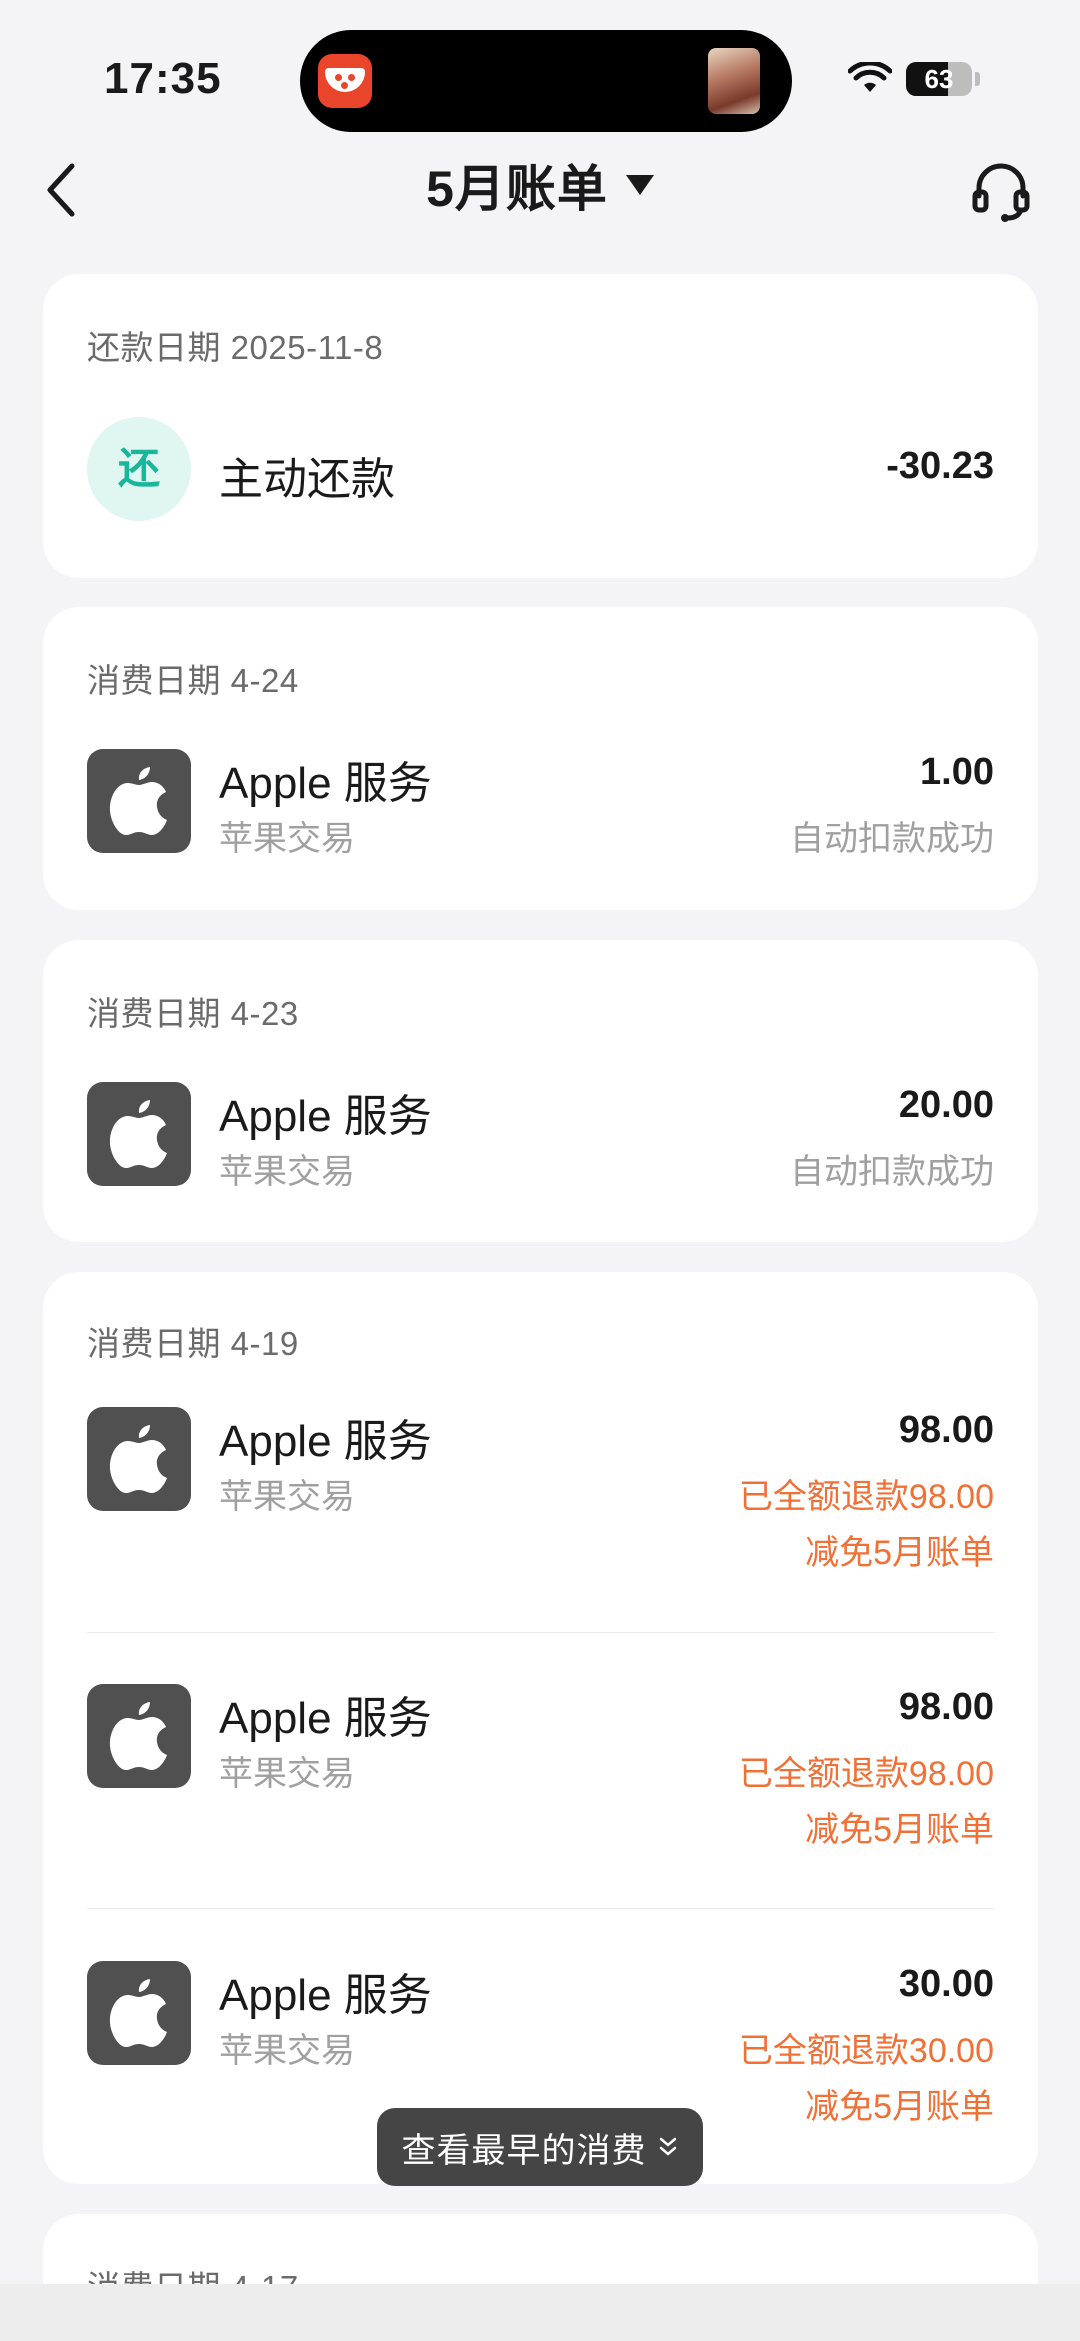  What do you see at coordinates (193, 1013) in the screenshot?
I see `purchase-date: 消费日期 4-23` at bounding box center [193, 1013].